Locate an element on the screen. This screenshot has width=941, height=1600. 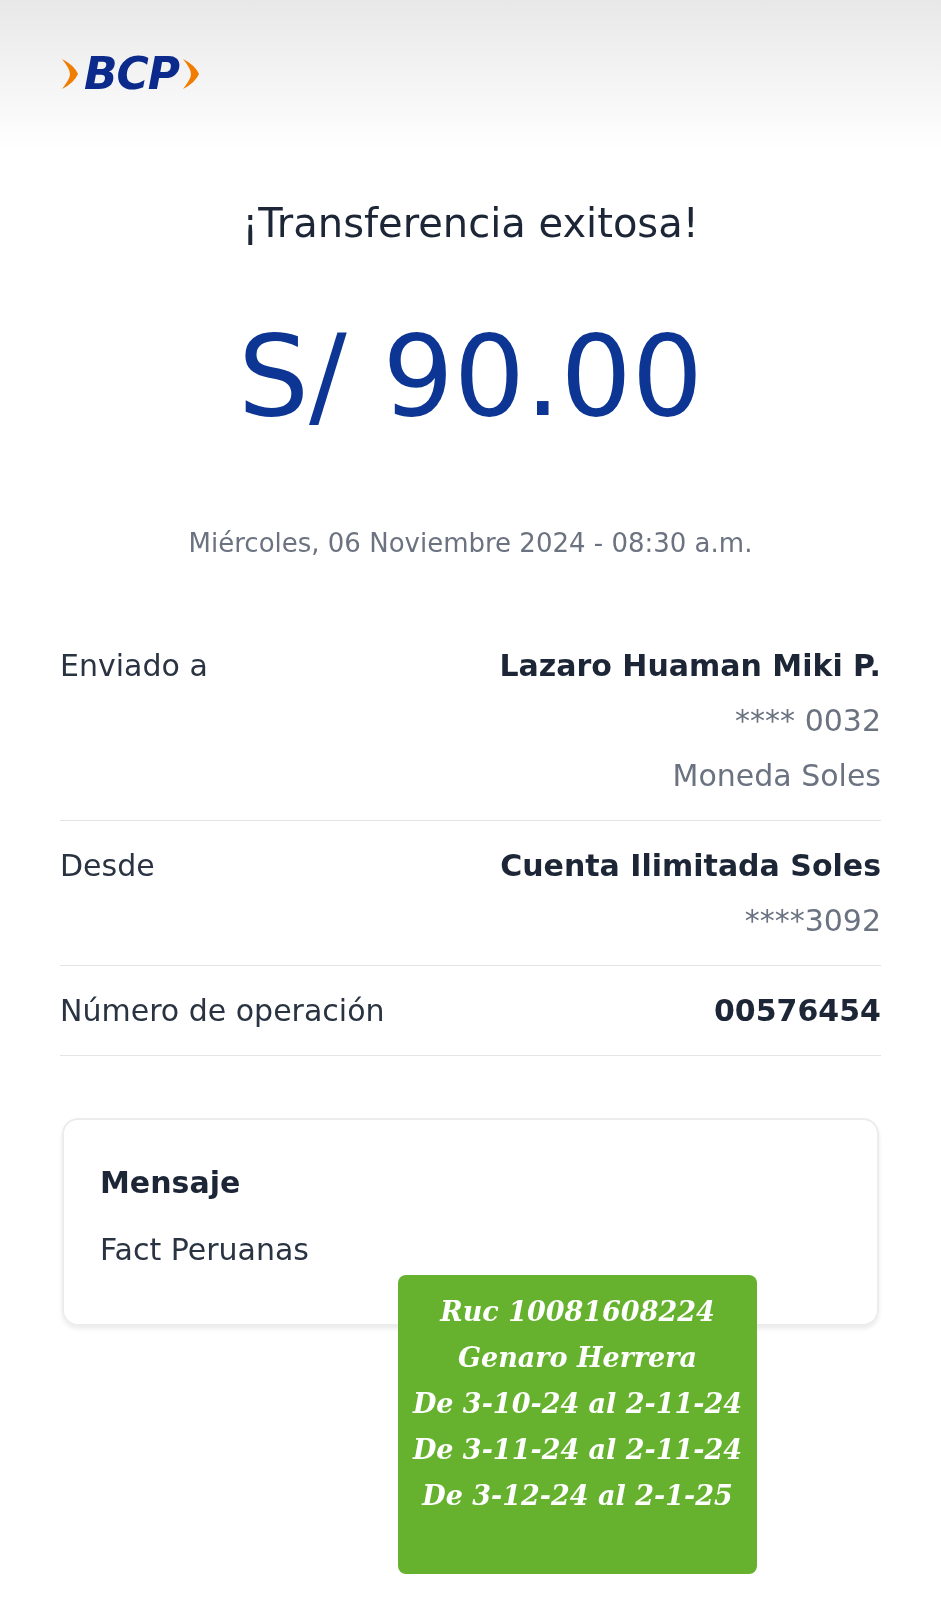
note-line: De 3-12-24 al 2-1-25 is located at coordinates (577, 1496).